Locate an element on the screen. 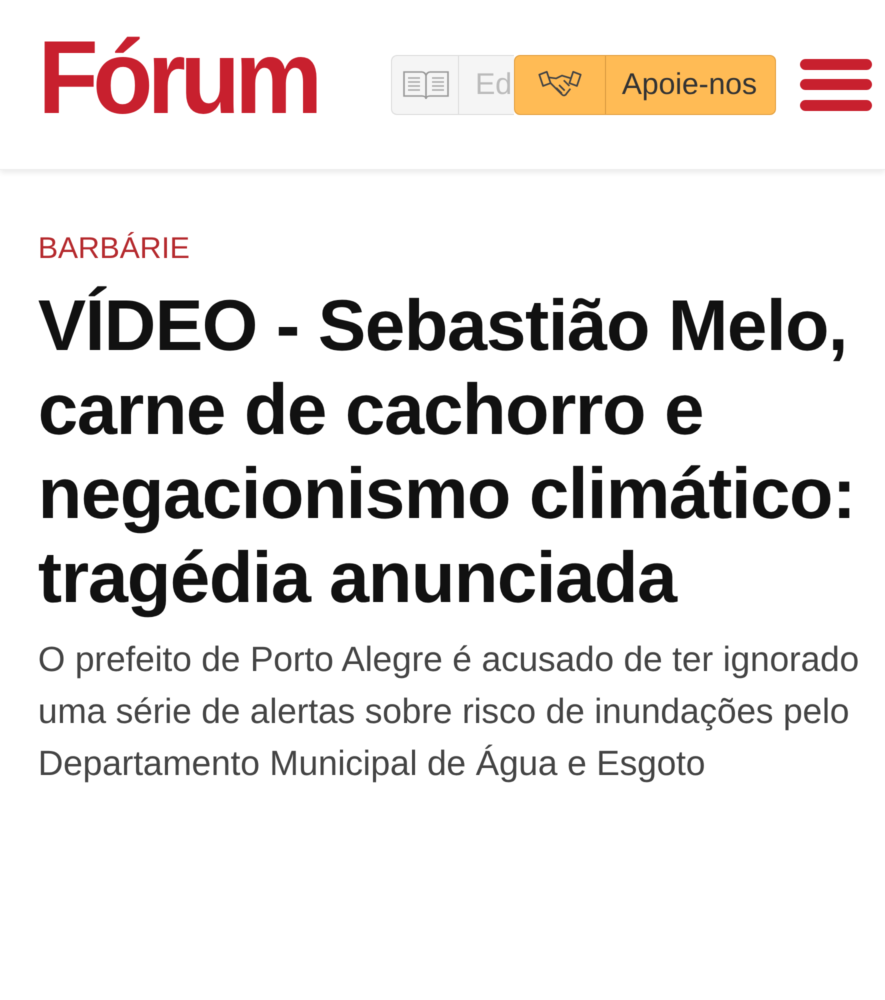 The image size is (885, 1000). menu-icon is located at coordinates (836, 84).